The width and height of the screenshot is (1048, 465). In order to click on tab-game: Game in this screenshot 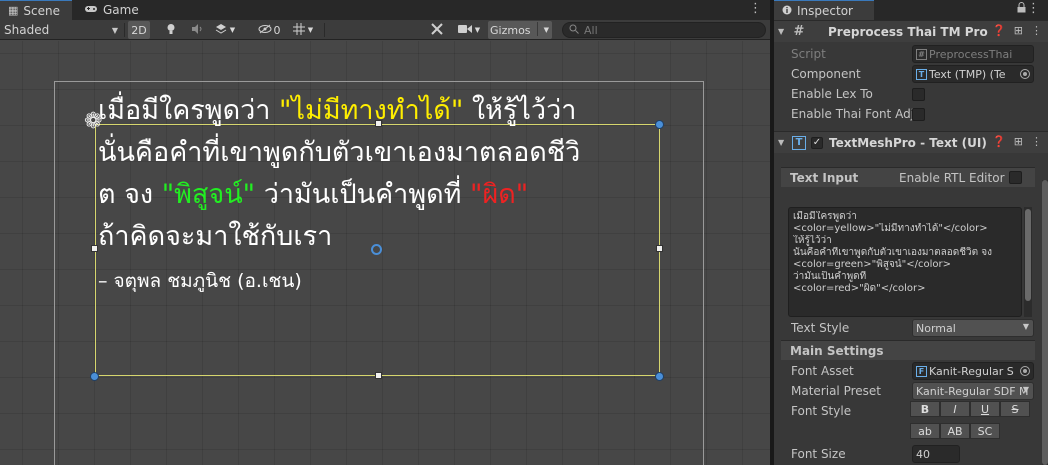, I will do `click(111, 10)`.